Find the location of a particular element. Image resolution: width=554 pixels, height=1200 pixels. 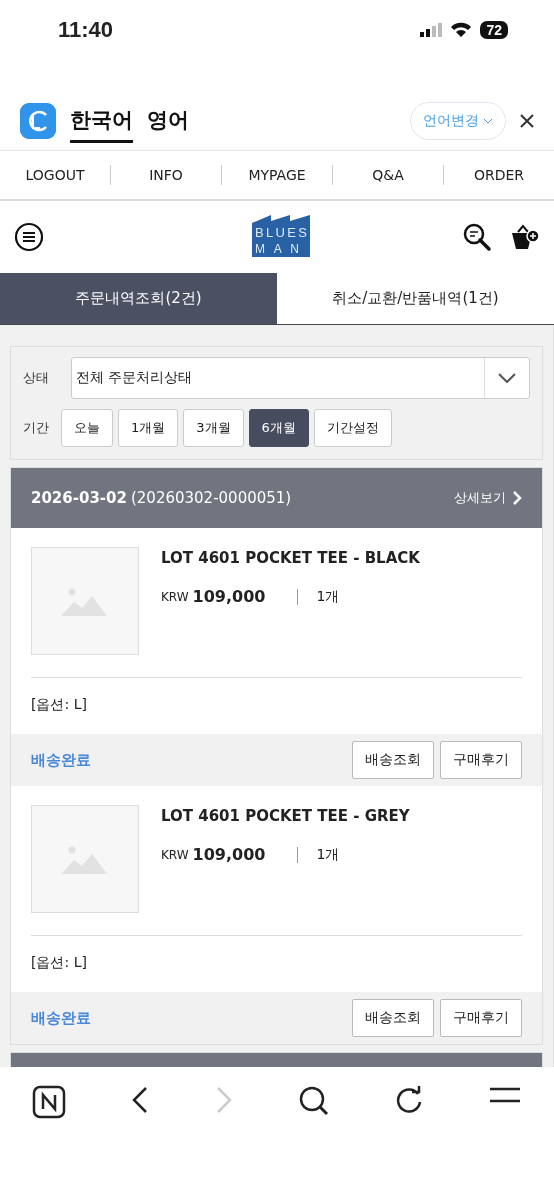

nav-link: MYPAGE is located at coordinates (277, 175).